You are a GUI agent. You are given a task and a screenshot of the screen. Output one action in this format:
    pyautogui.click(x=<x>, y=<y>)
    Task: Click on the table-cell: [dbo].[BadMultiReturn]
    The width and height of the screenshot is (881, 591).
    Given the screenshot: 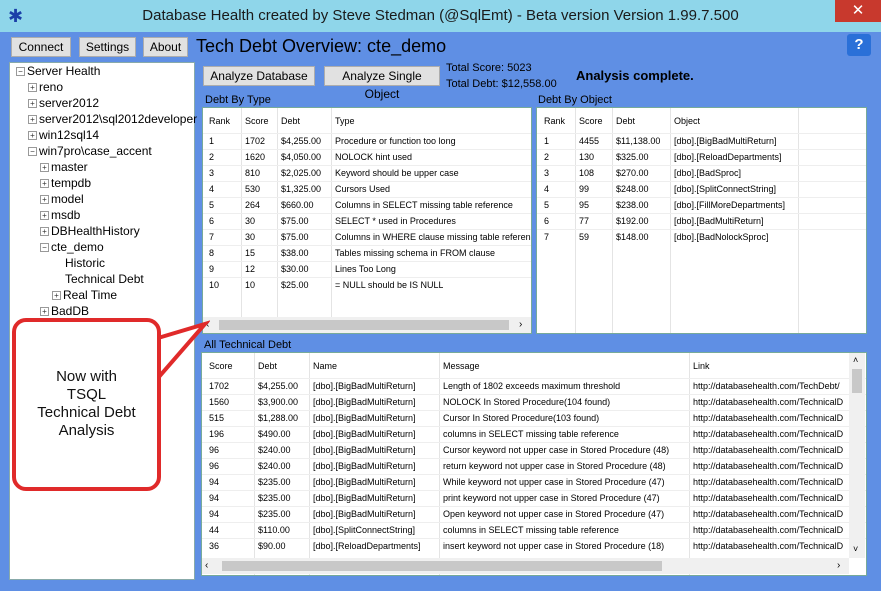 What is the action you would take?
    pyautogui.click(x=719, y=221)
    